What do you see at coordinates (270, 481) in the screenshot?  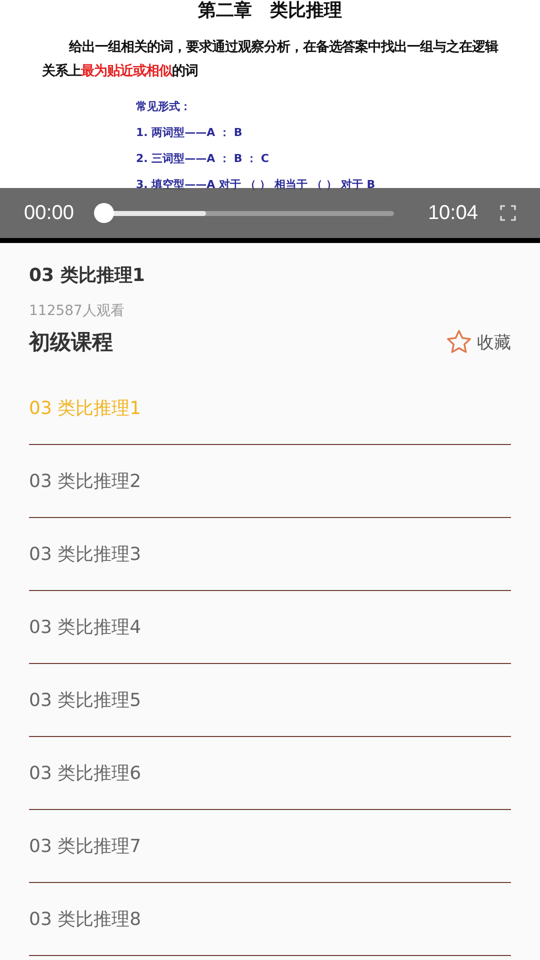 I see `episode-item: 03 类比推理2` at bounding box center [270, 481].